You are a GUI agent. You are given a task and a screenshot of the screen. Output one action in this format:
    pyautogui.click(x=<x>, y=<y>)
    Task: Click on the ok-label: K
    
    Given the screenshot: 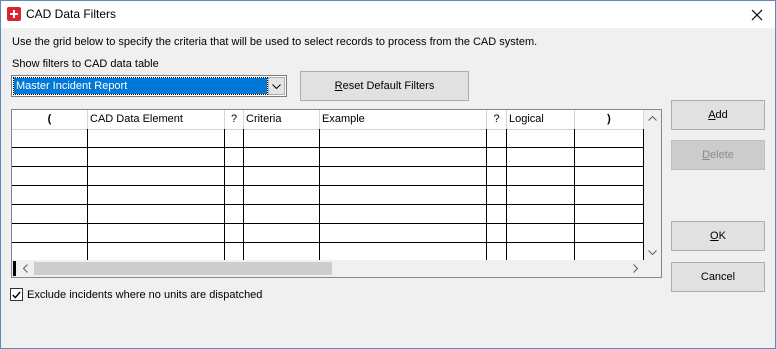 What is the action you would take?
    pyautogui.click(x=722, y=236)
    